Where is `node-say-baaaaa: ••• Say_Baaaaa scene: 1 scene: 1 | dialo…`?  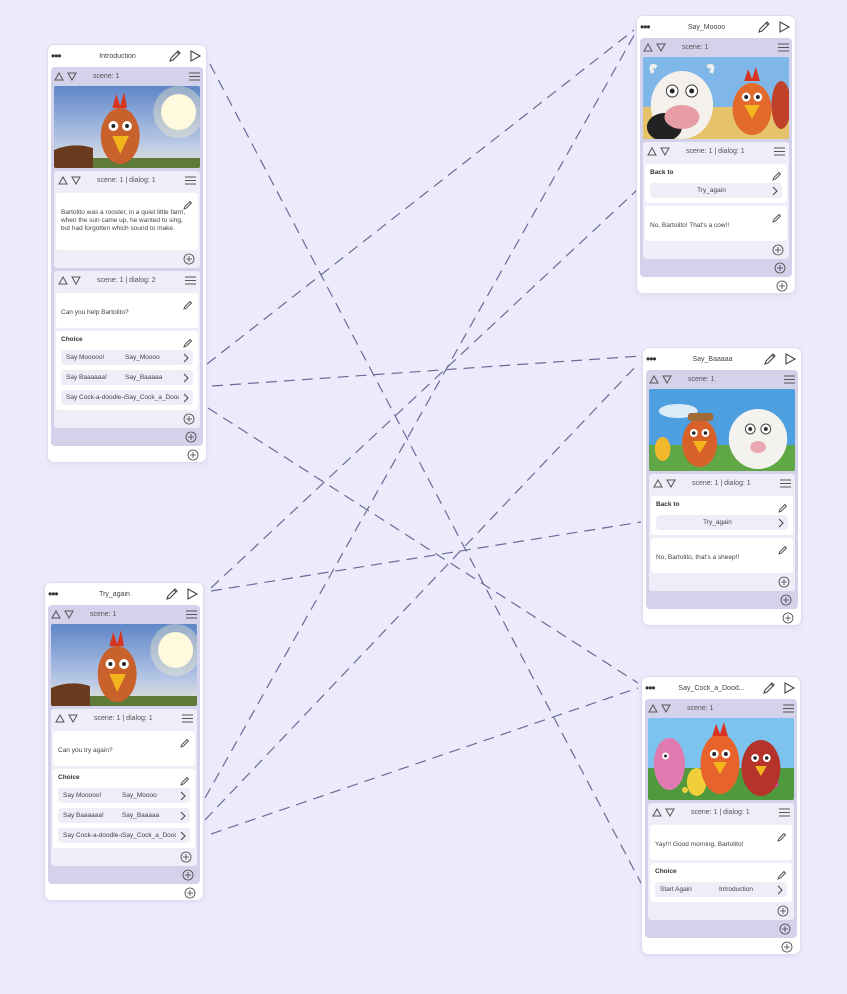 node-say-baaaaa: ••• Say_Baaaaa scene: 1 scene: 1 | dialo… is located at coordinates (722, 486).